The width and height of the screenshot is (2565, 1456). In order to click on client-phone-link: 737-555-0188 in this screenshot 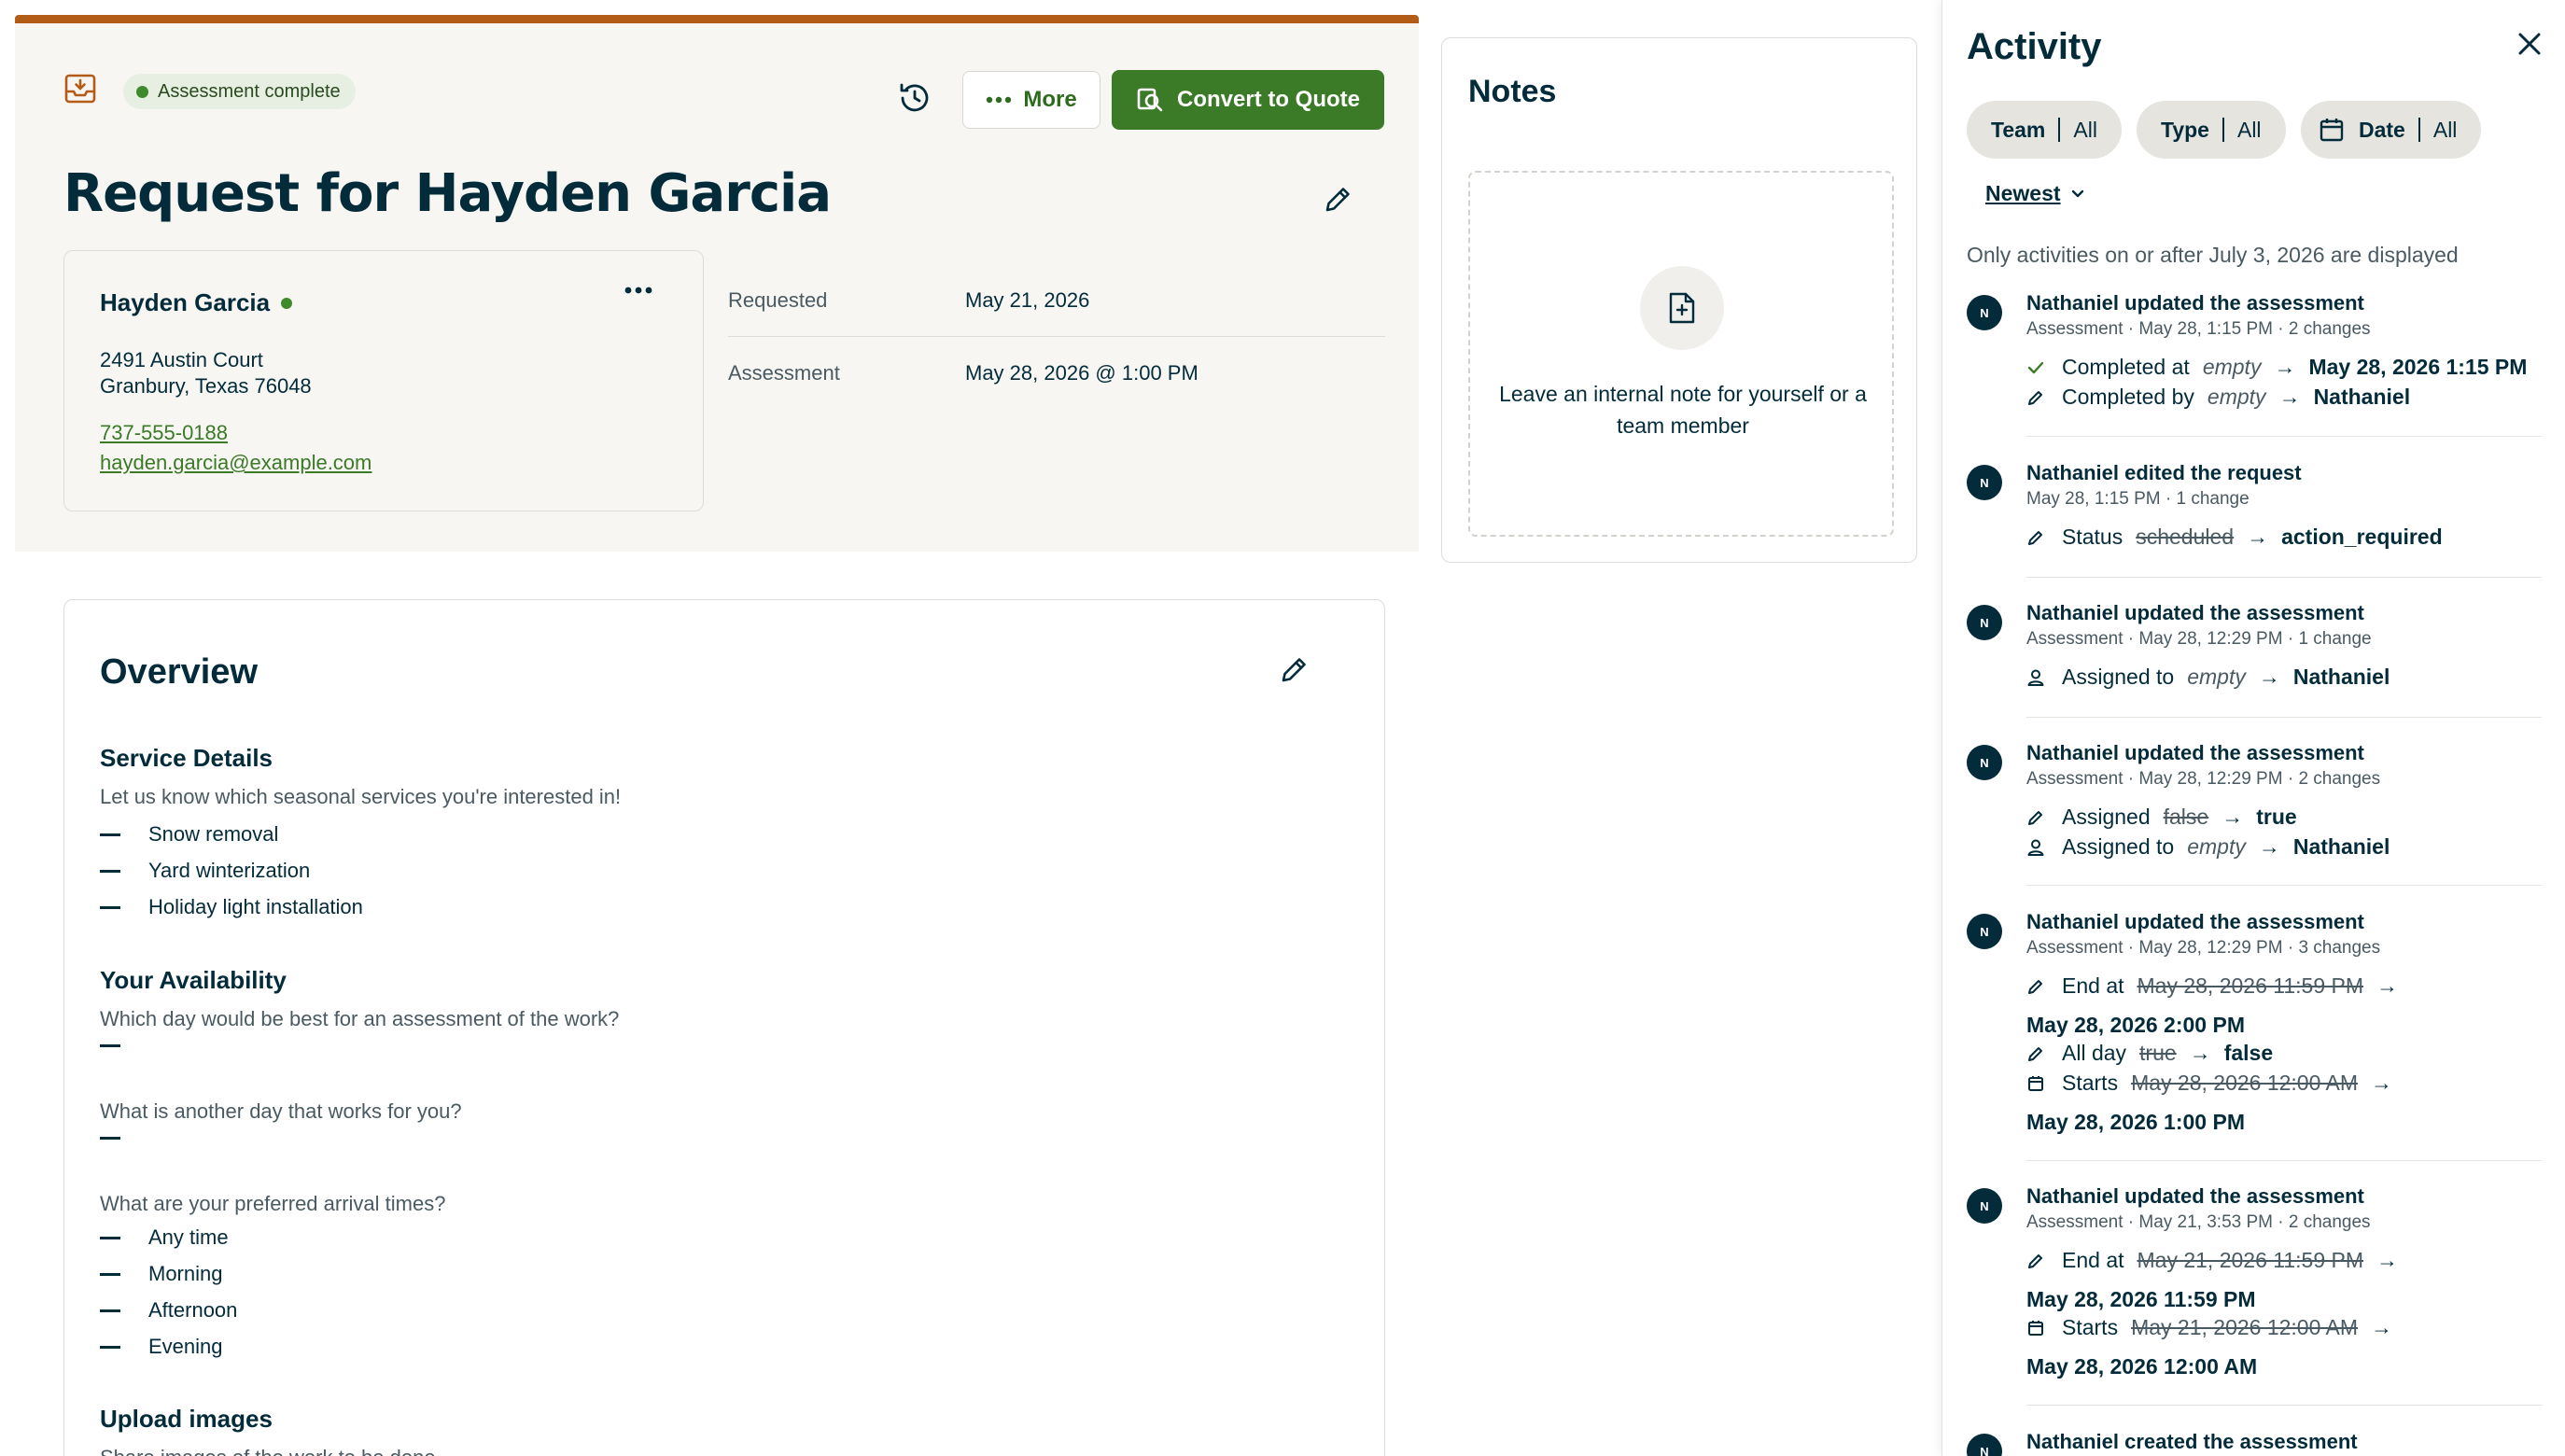, I will do `click(164, 433)`.